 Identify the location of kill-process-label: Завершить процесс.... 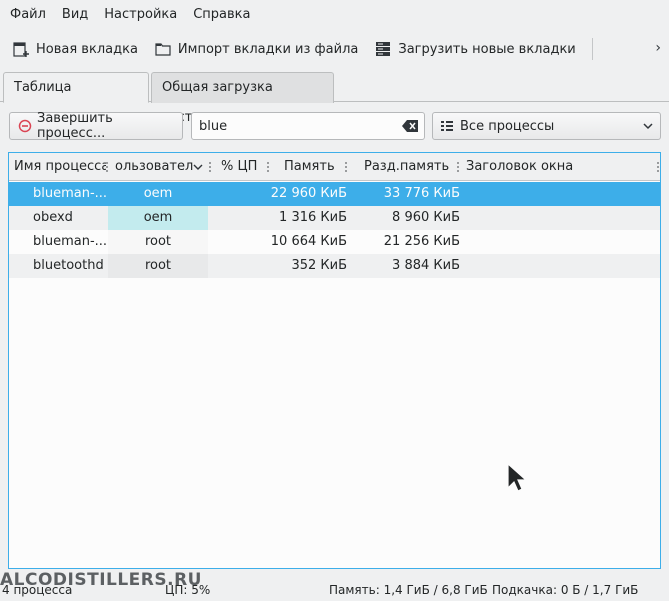
(75, 126).